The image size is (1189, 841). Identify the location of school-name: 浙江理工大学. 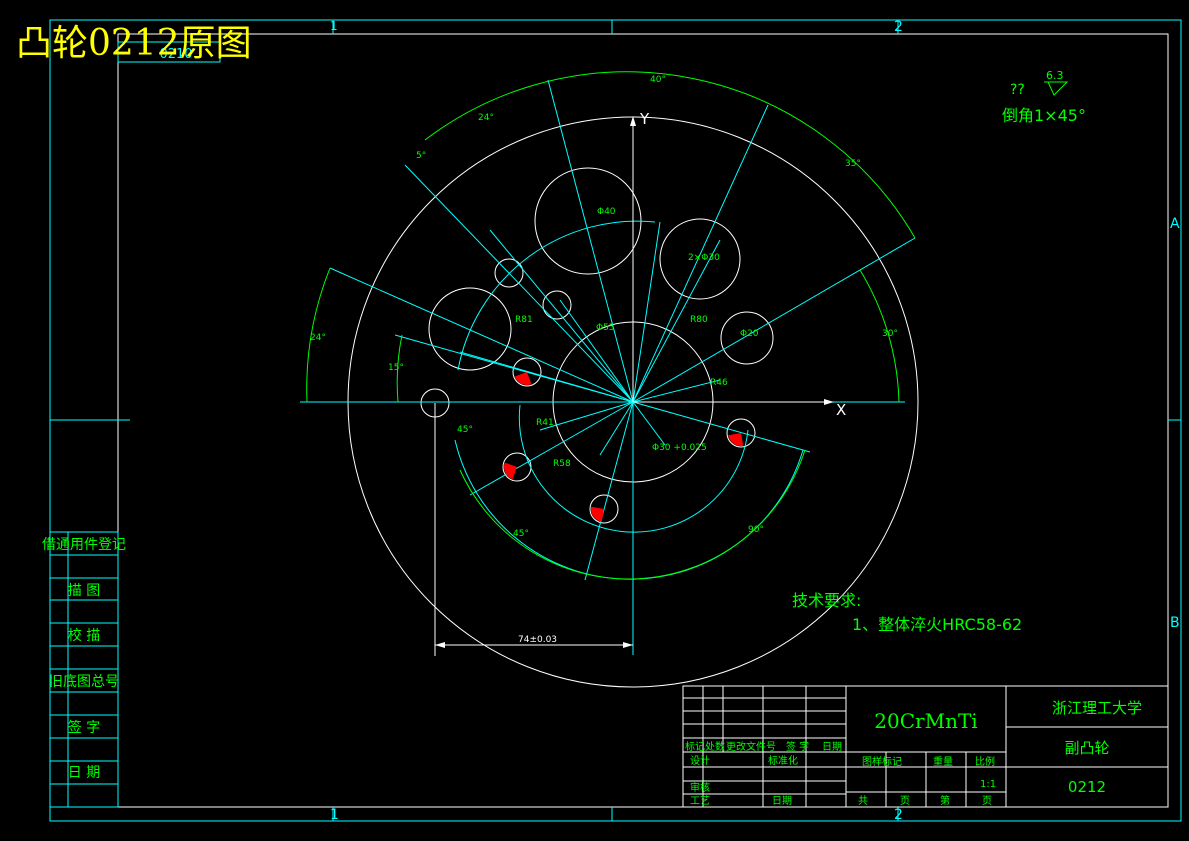
(1097, 708).